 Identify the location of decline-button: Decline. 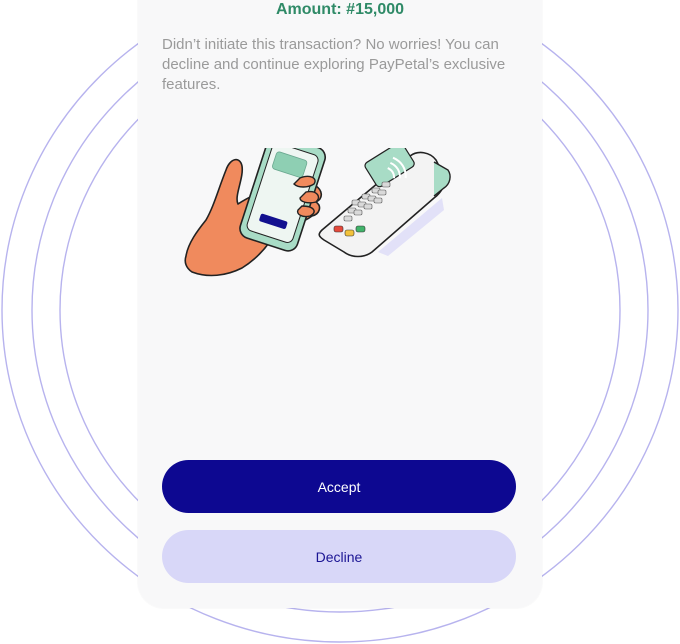
(339, 556).